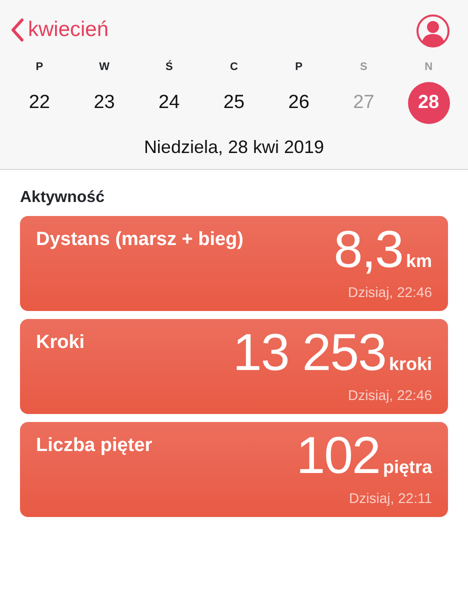 Image resolution: width=468 pixels, height=600 pixels. What do you see at coordinates (390, 498) in the screenshot?
I see `metric-time: Dzisiaj, 22:11` at bounding box center [390, 498].